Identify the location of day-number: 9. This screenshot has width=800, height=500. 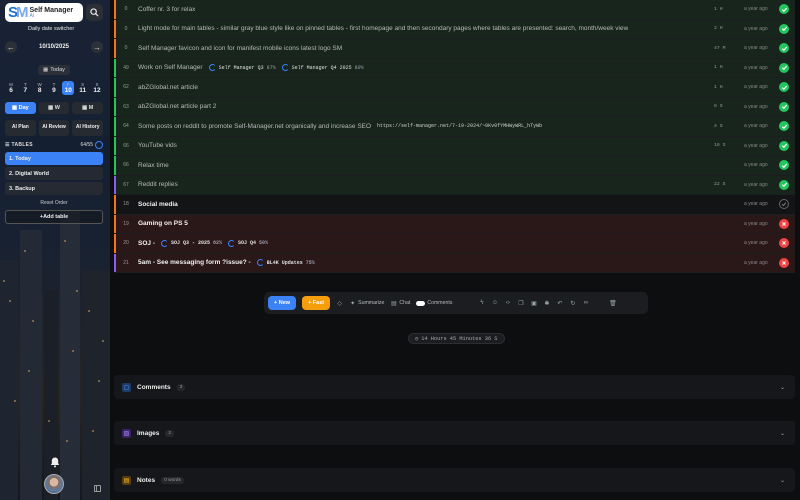
(54, 90).